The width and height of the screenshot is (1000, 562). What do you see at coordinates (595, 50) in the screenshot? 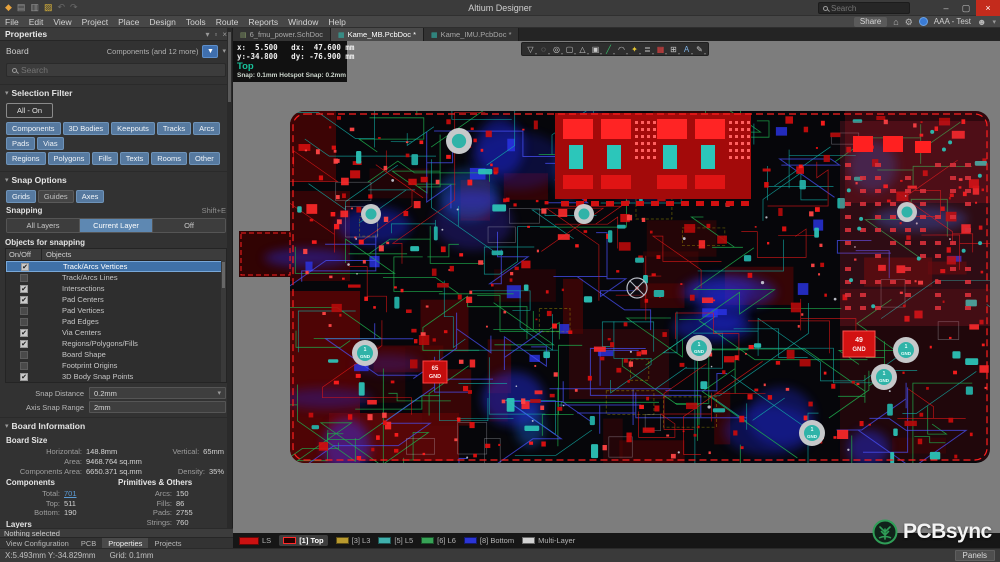
I see `region-icon: ▣` at bounding box center [595, 50].